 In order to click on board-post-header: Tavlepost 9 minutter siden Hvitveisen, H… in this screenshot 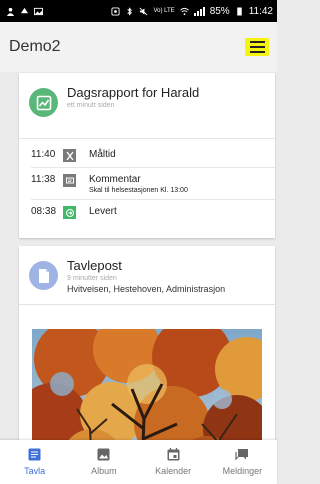, I will do `click(147, 270)`.